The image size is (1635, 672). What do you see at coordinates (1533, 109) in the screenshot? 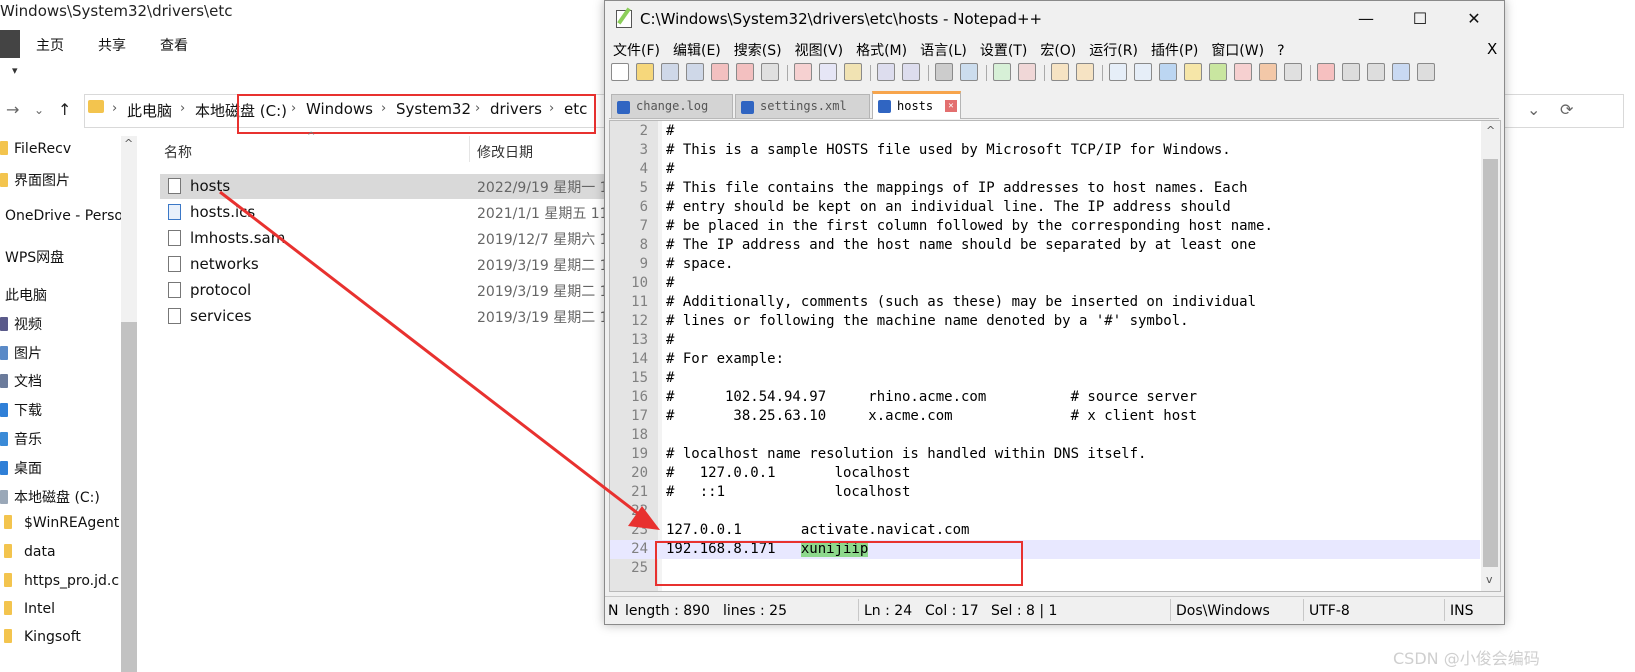
I see `address-dropdown-icon: ⌄` at bounding box center [1533, 109].